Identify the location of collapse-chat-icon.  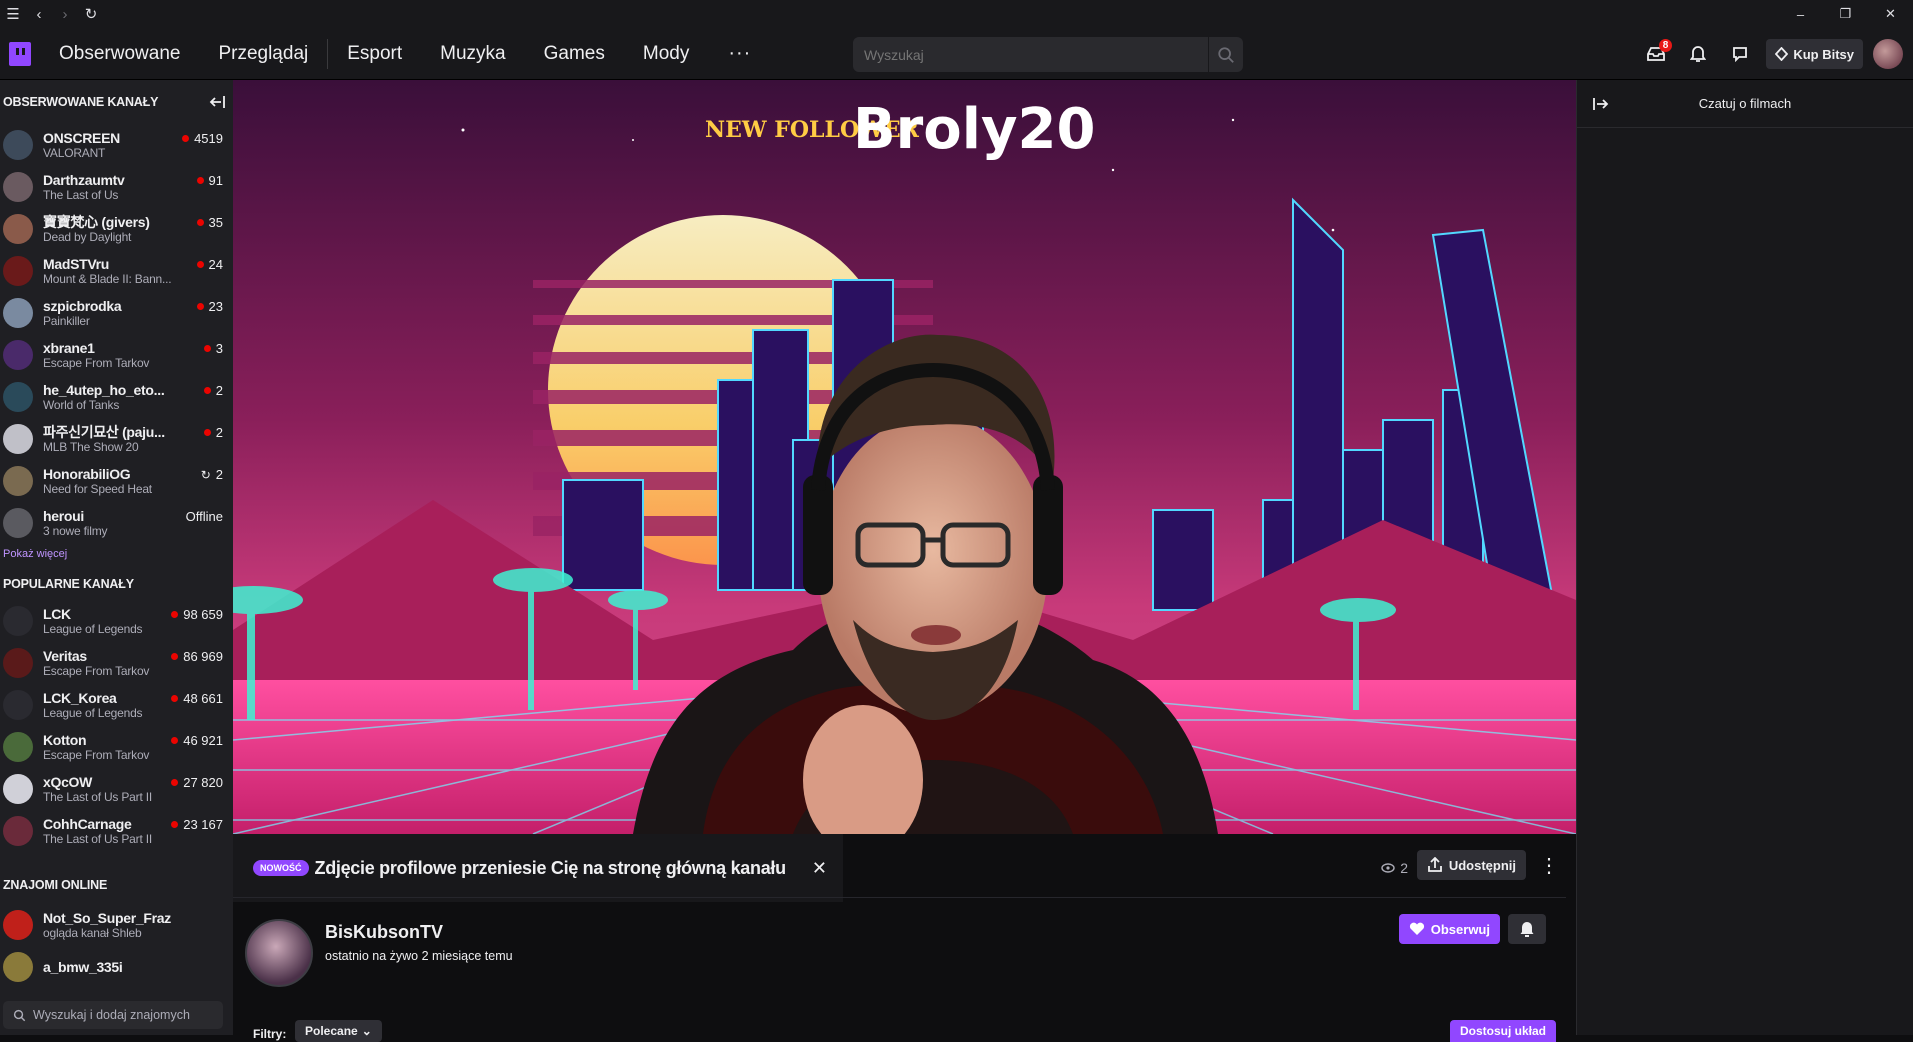
(1601, 104).